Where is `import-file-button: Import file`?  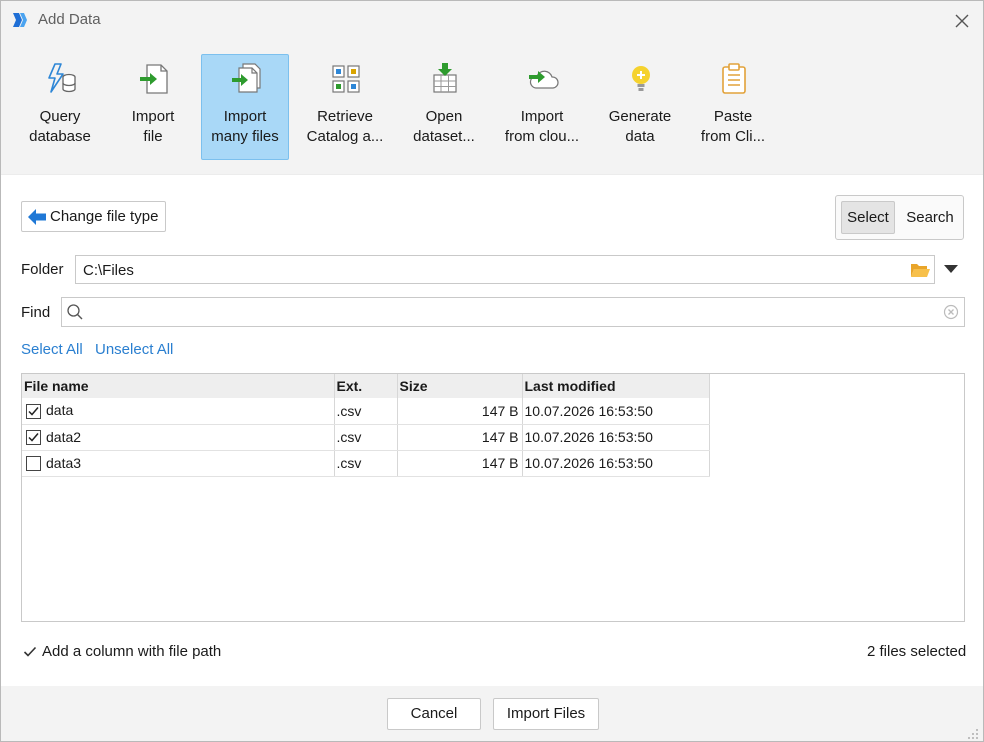
import-file-button: Import file is located at coordinates (153, 107).